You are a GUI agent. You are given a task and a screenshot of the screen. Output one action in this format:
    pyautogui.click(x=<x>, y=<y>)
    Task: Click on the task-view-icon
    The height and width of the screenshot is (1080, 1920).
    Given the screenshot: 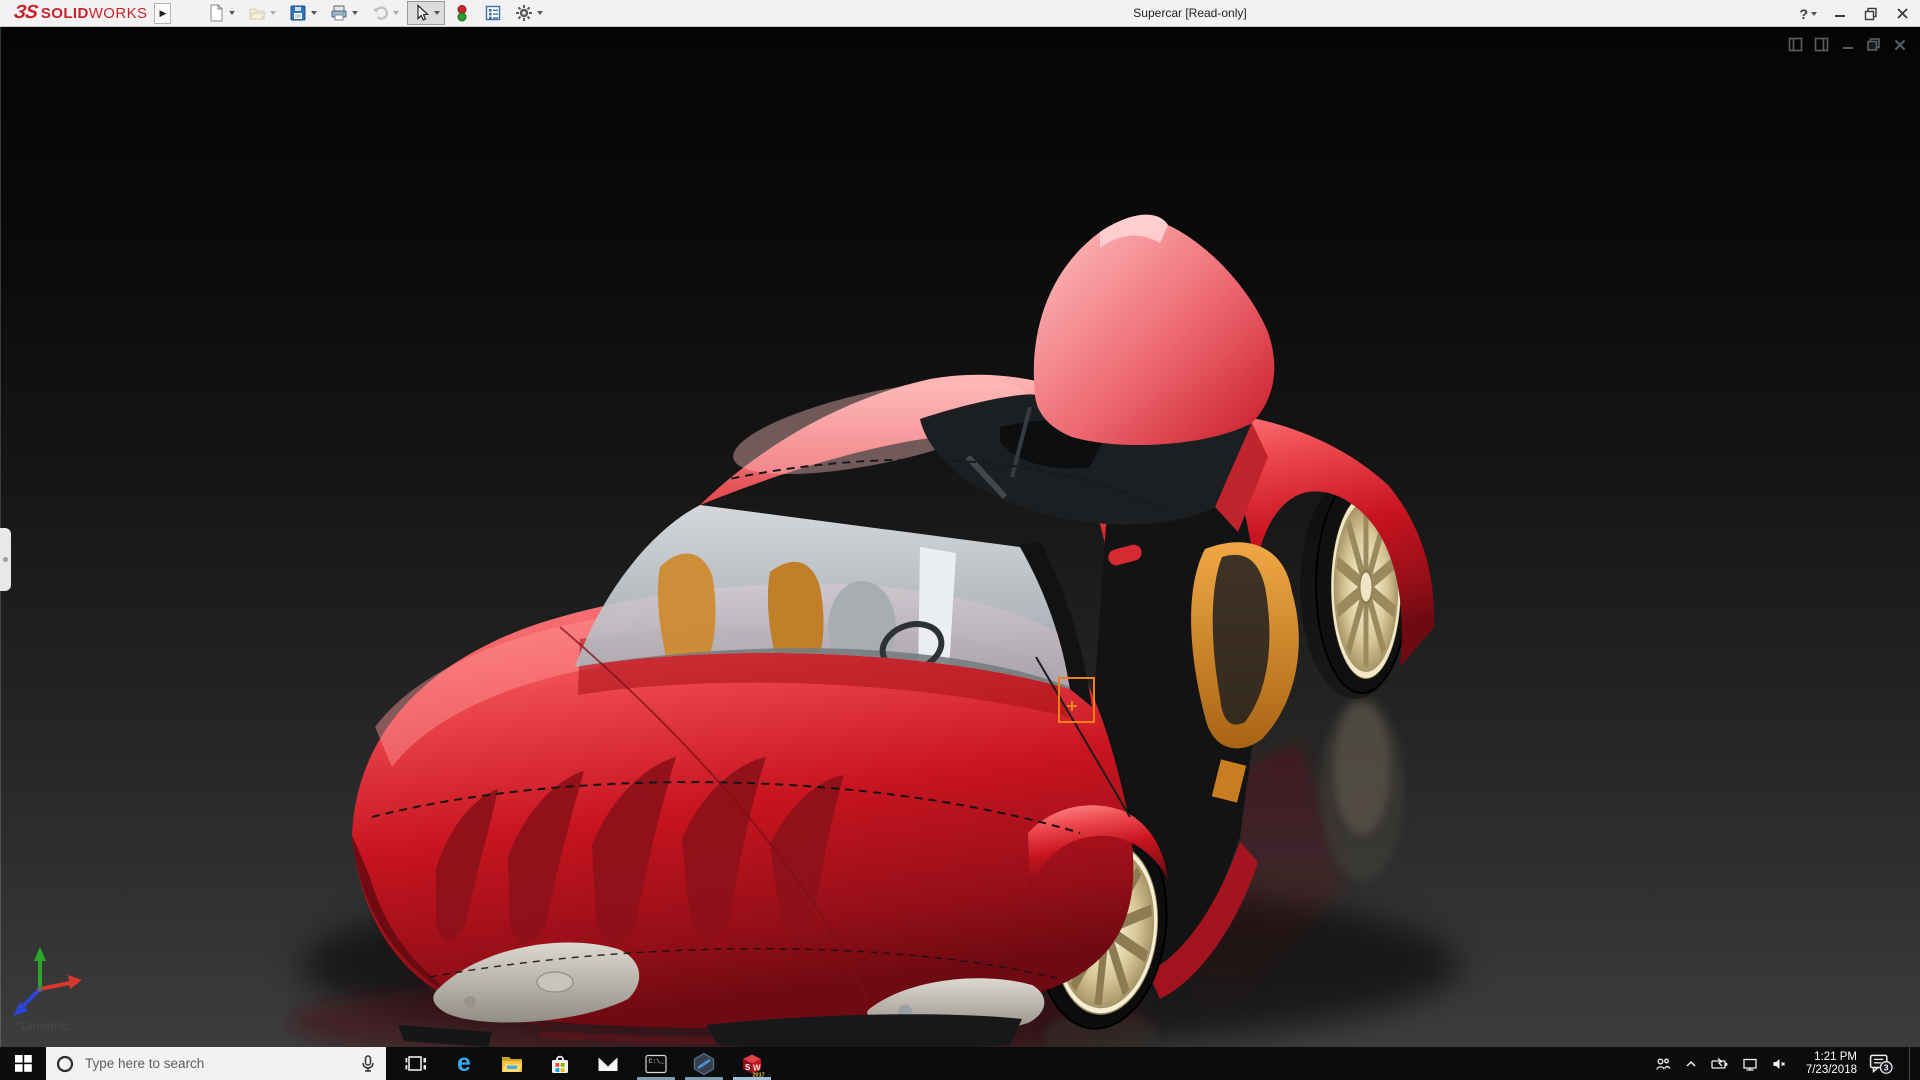 What is the action you would take?
    pyautogui.click(x=415, y=1063)
    